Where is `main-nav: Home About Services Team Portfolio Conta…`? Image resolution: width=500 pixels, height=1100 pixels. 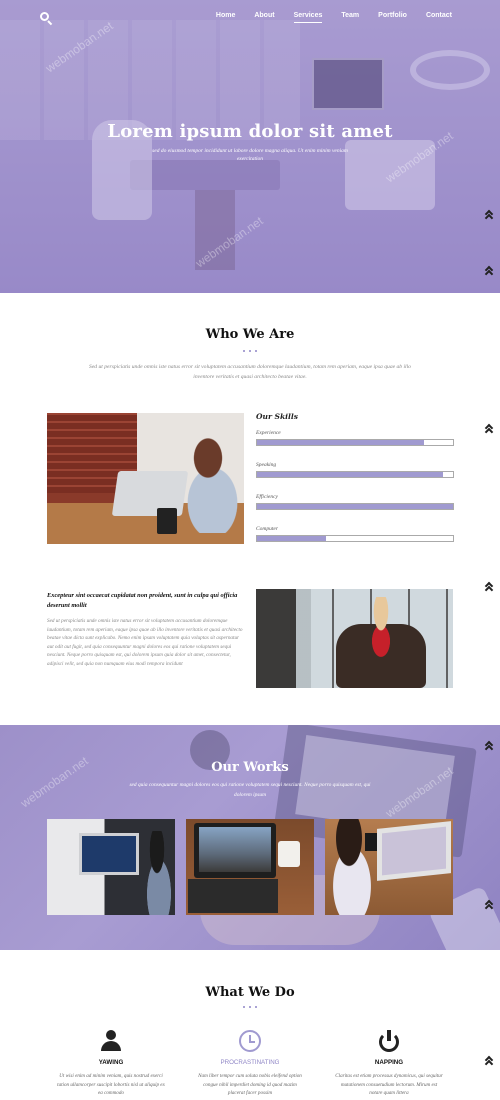 main-nav: Home About Services Team Portfolio Conta… is located at coordinates (250, 18).